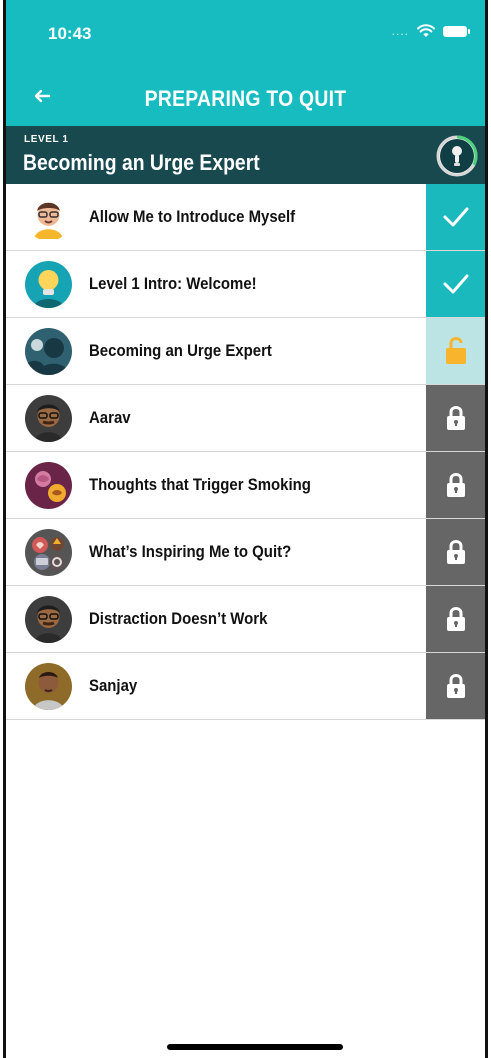  What do you see at coordinates (48, 284) in the screenshot?
I see `lightbulb-avatar` at bounding box center [48, 284].